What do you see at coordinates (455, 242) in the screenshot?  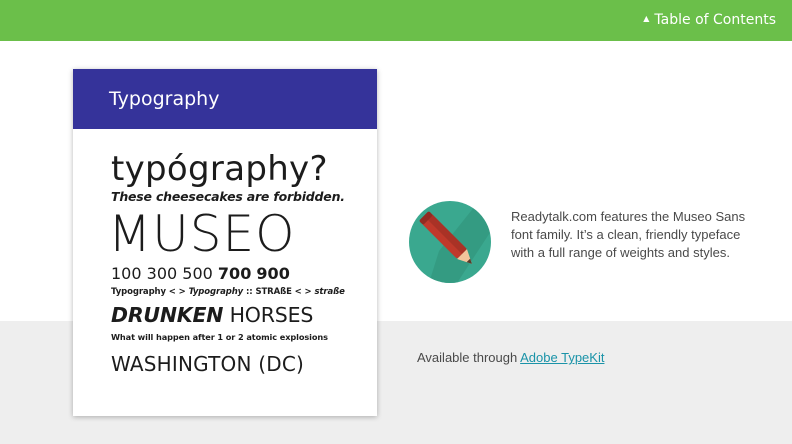 I see `pencil-icon-graphic` at bounding box center [455, 242].